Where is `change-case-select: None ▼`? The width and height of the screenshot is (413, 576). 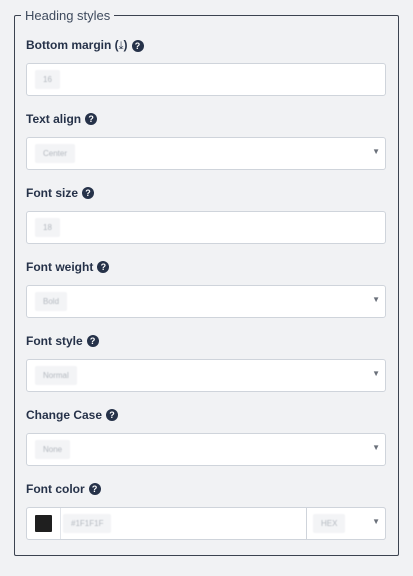
change-case-select: None ▼ is located at coordinates (206, 449).